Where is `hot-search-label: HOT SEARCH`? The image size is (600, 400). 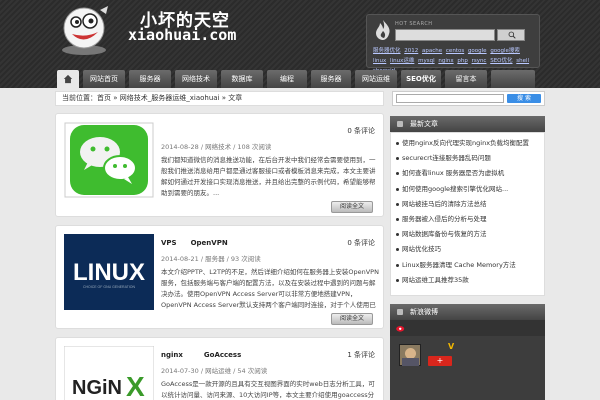 hot-search-label: HOT SEARCH is located at coordinates (414, 24).